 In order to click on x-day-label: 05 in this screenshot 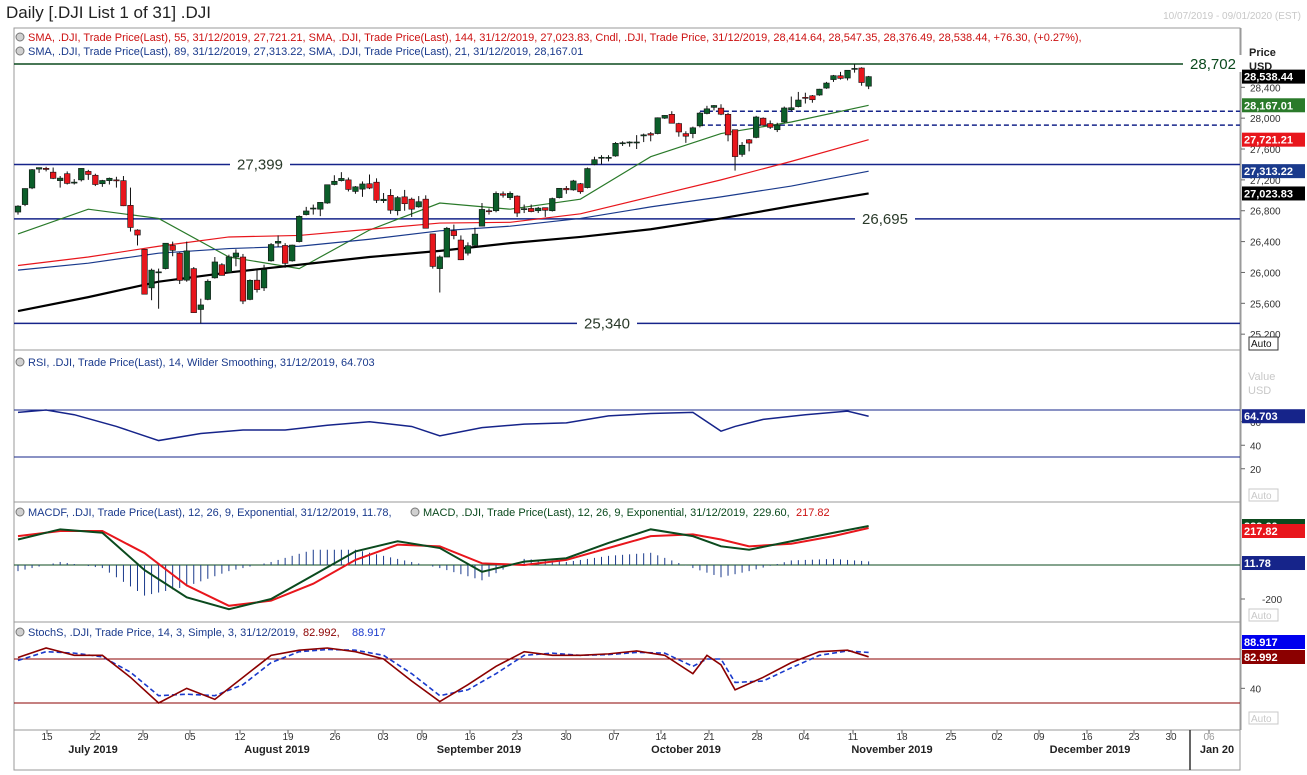, I will do `click(190, 737)`.